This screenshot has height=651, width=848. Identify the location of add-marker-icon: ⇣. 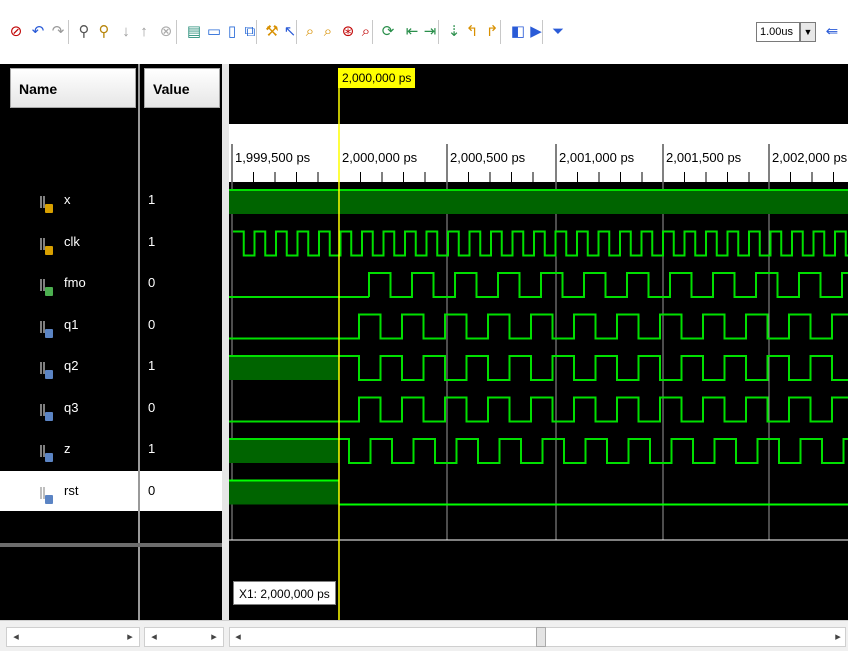
(454, 32).